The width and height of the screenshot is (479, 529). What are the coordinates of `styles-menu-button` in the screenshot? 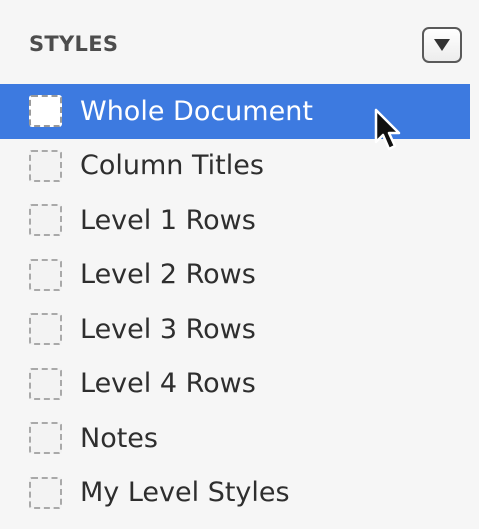 It's located at (442, 45).